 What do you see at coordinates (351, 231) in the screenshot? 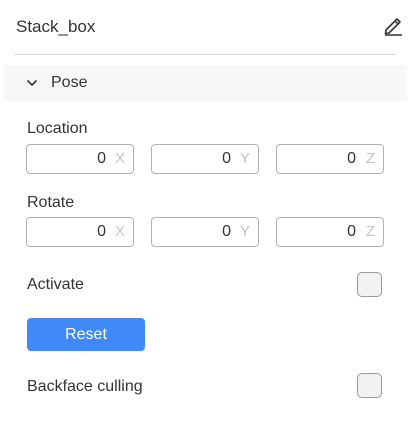
I see `rotate-z-value: 0` at bounding box center [351, 231].